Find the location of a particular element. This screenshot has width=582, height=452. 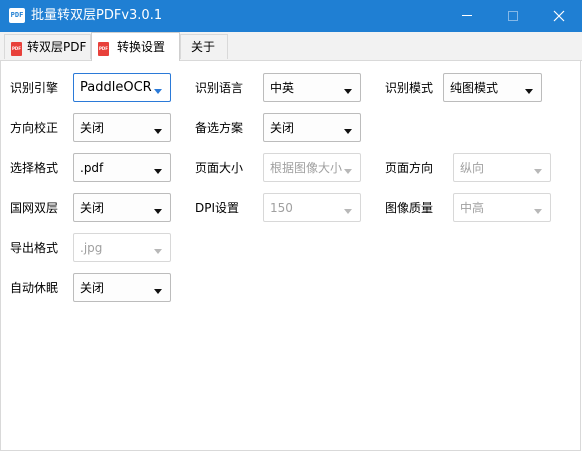

page-size-select: 根据图像大小 is located at coordinates (312, 167).